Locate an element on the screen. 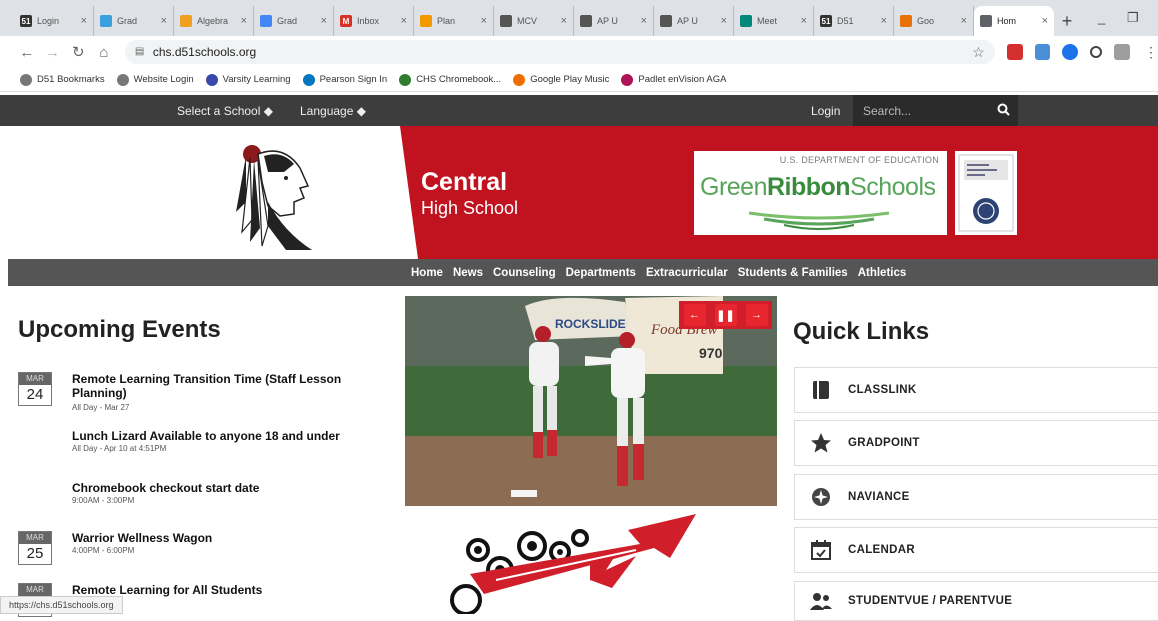  browser-tab: MCV × is located at coordinates (534, 21).